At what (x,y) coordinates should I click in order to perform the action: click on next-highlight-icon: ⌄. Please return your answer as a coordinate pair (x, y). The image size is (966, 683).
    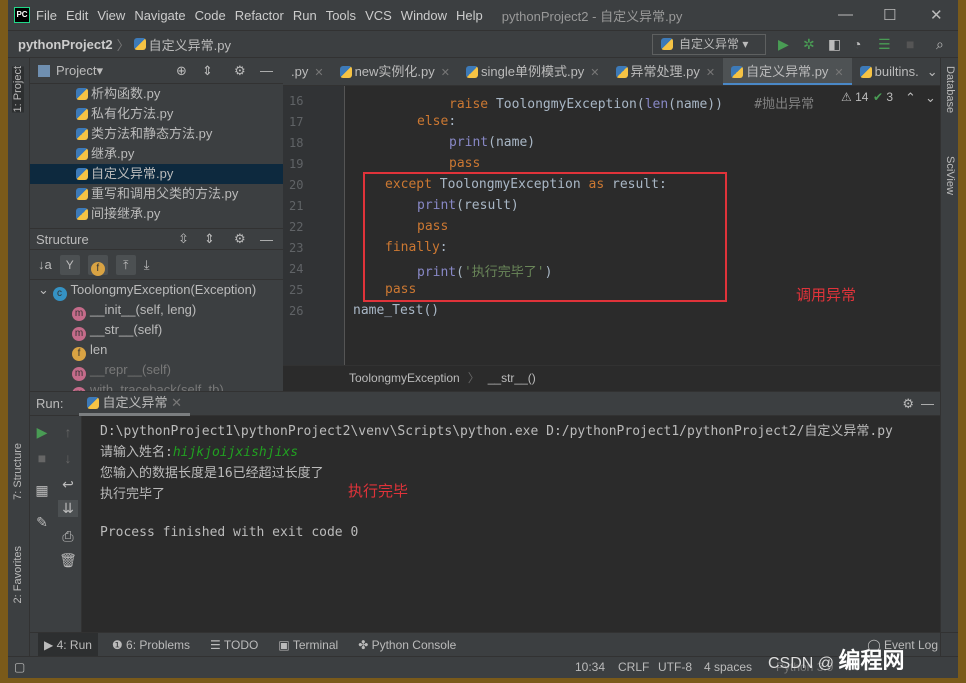
    Looking at the image, I should click on (930, 98).